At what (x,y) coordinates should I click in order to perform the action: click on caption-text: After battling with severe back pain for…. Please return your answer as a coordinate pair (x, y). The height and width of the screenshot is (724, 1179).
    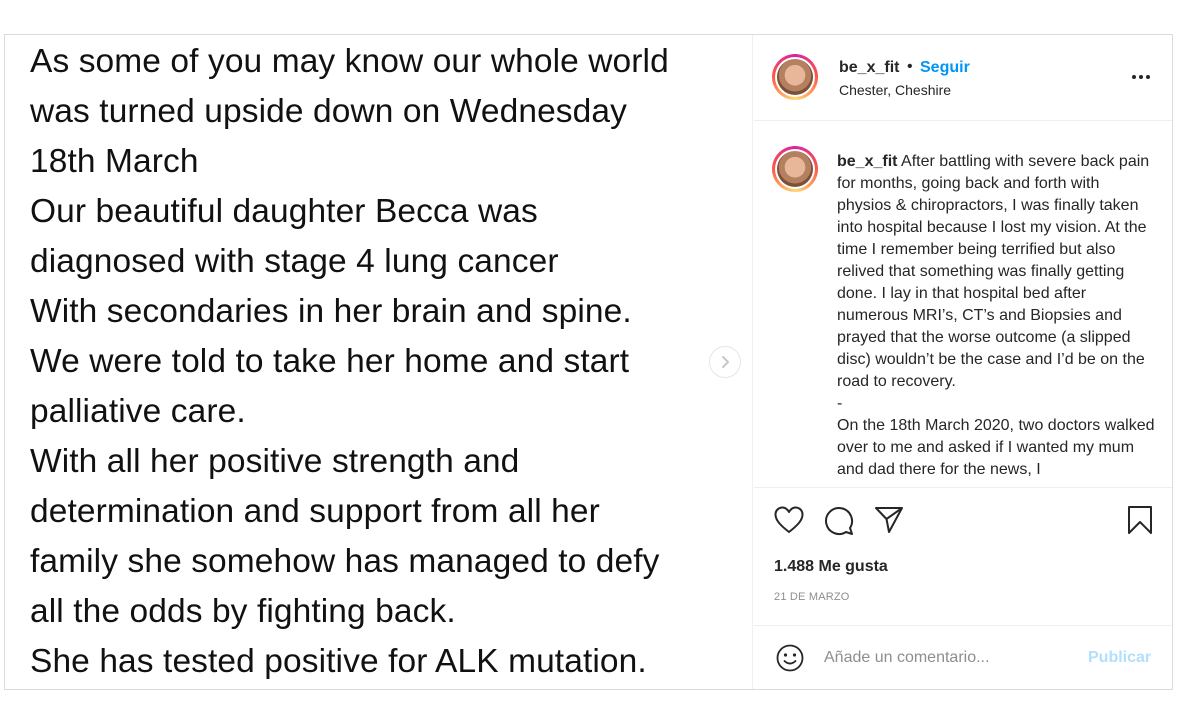
    Looking at the image, I should click on (993, 271).